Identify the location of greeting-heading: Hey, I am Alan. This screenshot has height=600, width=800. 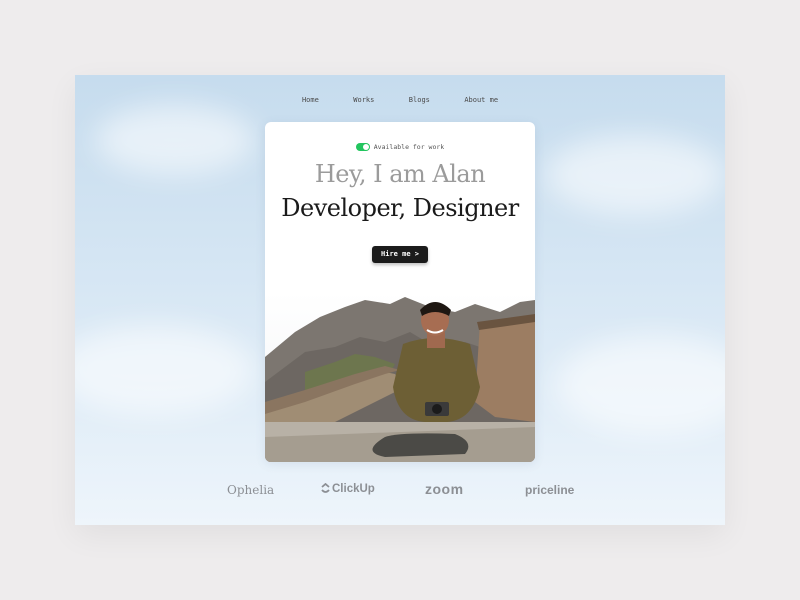
(400, 174).